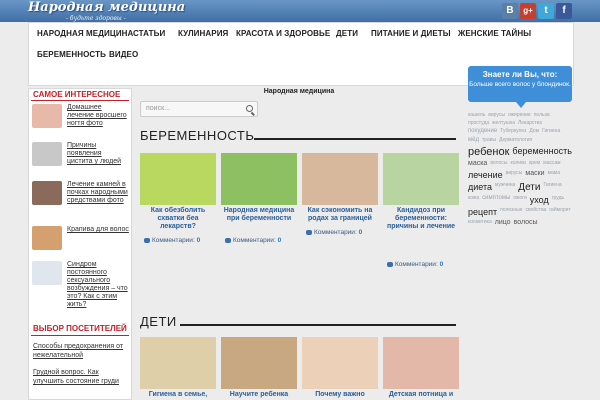 The height and width of the screenshot is (400, 600). Describe the element at coordinates (485, 175) in the screenshot. I see `tag-link: лечение` at that location.